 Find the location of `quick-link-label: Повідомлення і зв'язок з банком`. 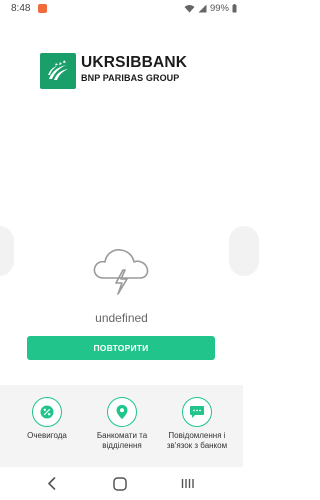

quick-link-label: Повідомлення і зв'язок з банком is located at coordinates (197, 440).